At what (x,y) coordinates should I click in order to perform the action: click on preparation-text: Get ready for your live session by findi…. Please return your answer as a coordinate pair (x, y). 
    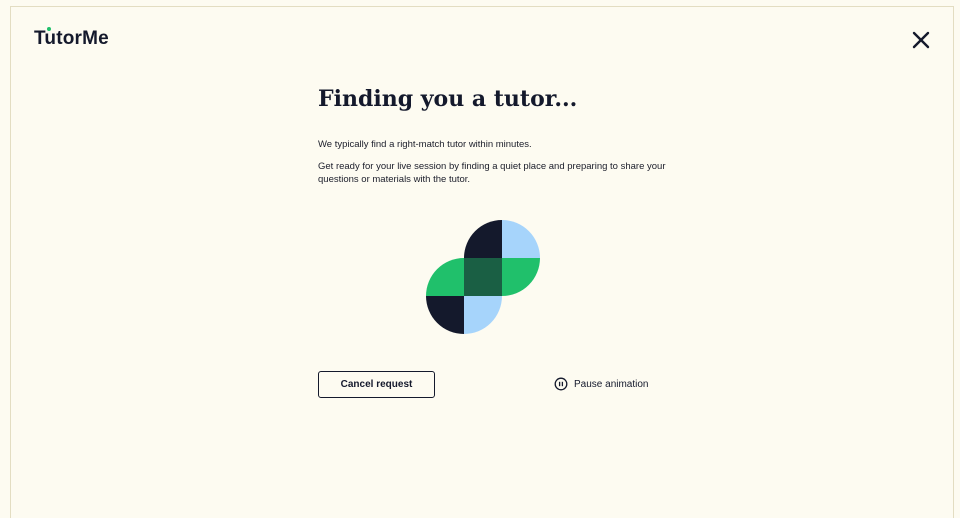
    Looking at the image, I should click on (492, 173).